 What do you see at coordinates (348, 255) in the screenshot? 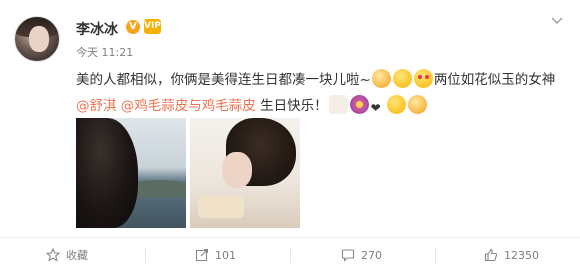
I see `comment-icon` at bounding box center [348, 255].